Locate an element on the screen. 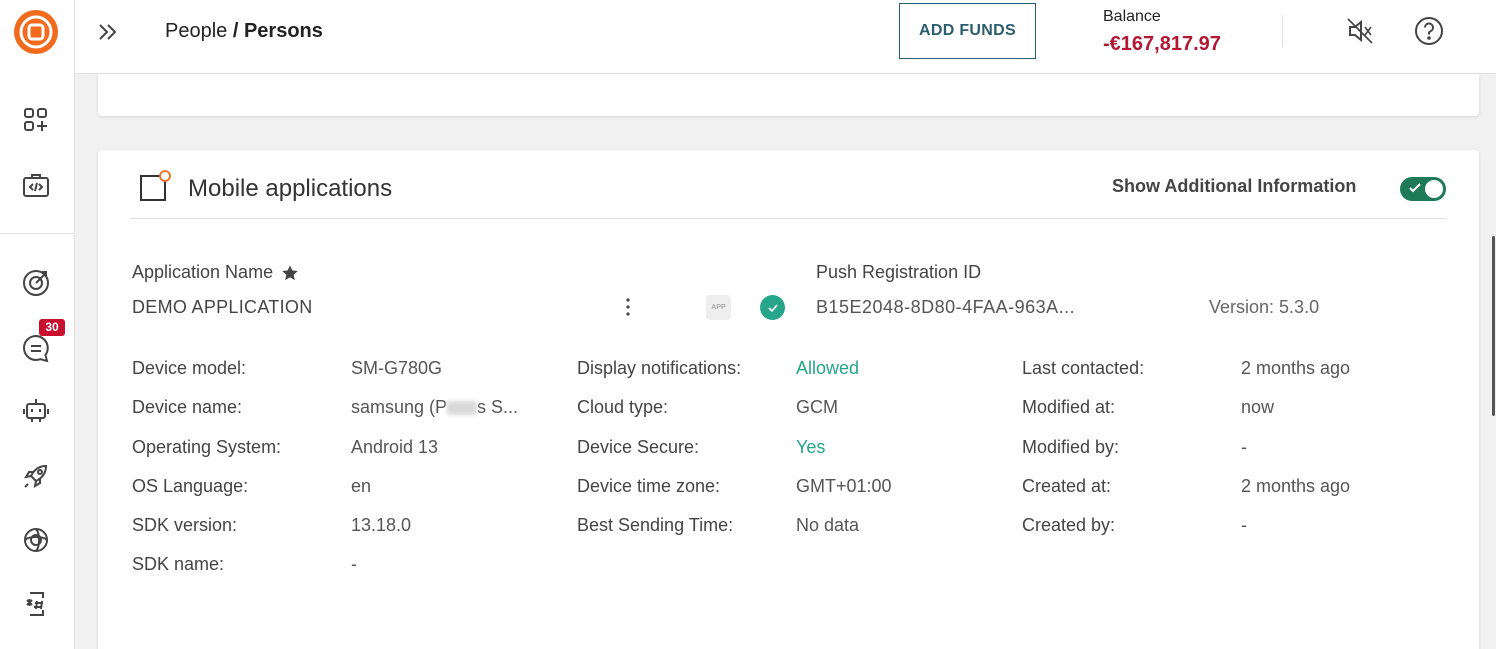  page-scrollbar is located at coordinates (1493, 326).